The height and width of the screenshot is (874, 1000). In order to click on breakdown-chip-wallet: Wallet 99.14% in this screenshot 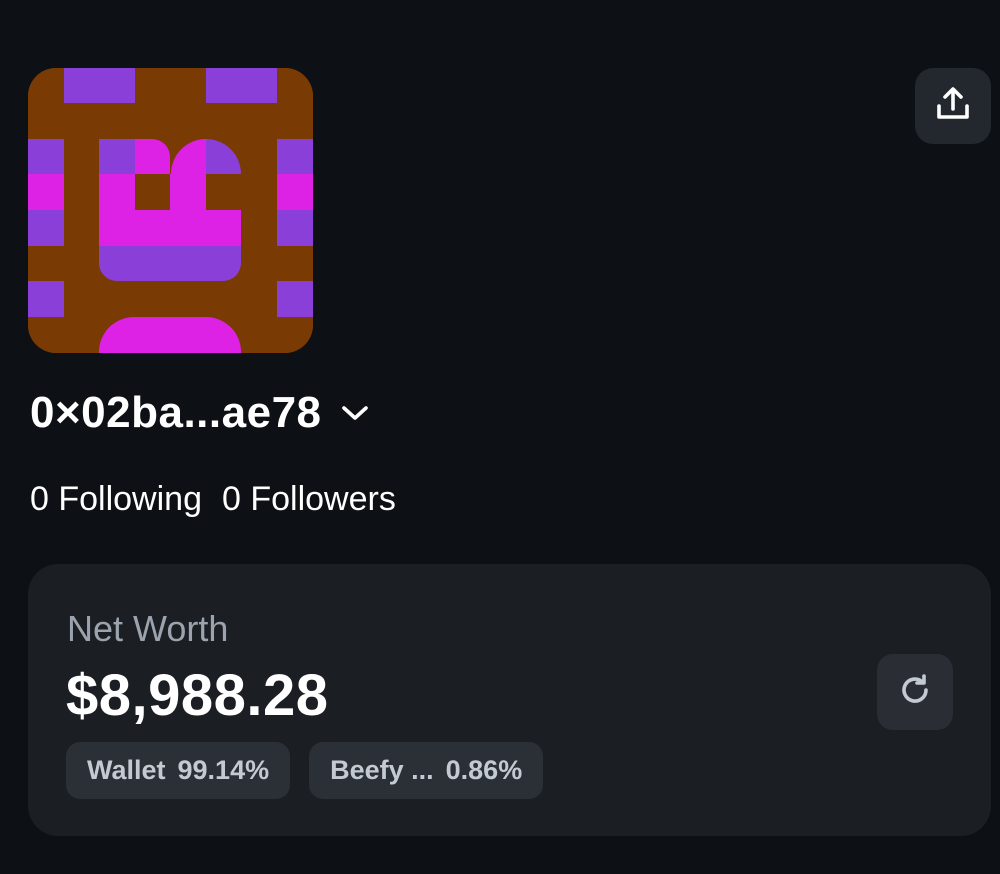, I will do `click(178, 770)`.